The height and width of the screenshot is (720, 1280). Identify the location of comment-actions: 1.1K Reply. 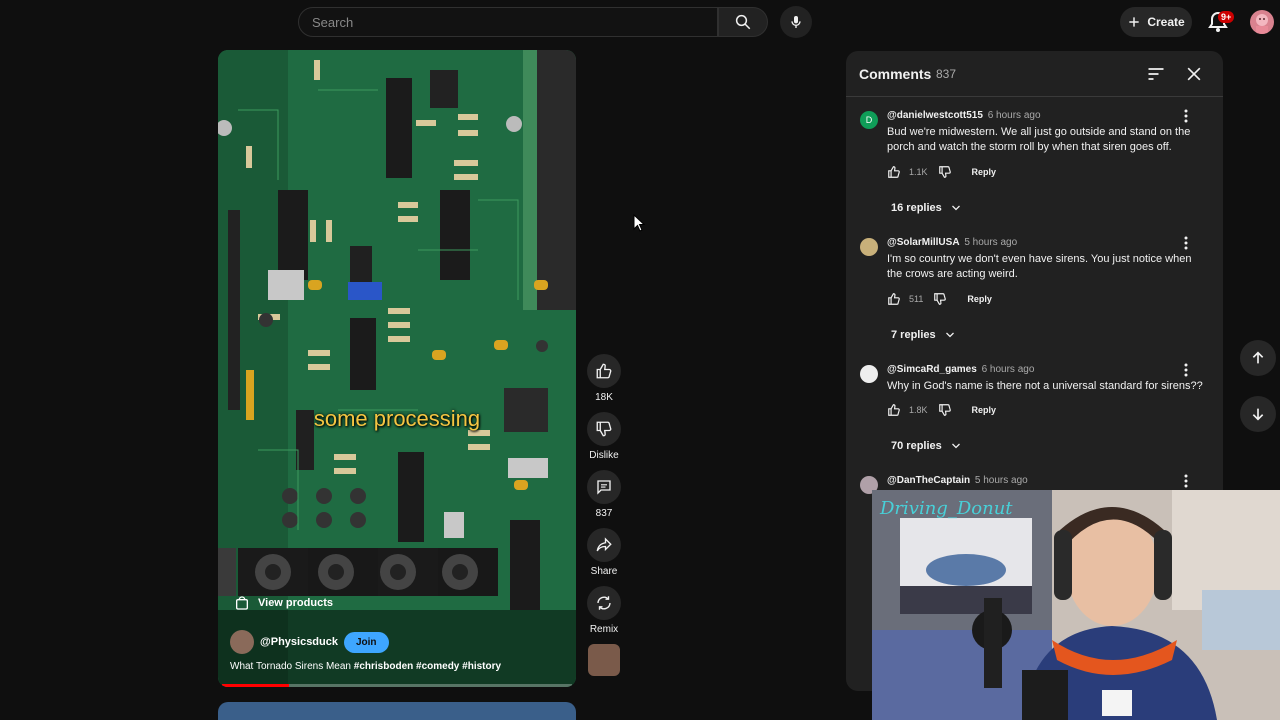
(941, 172).